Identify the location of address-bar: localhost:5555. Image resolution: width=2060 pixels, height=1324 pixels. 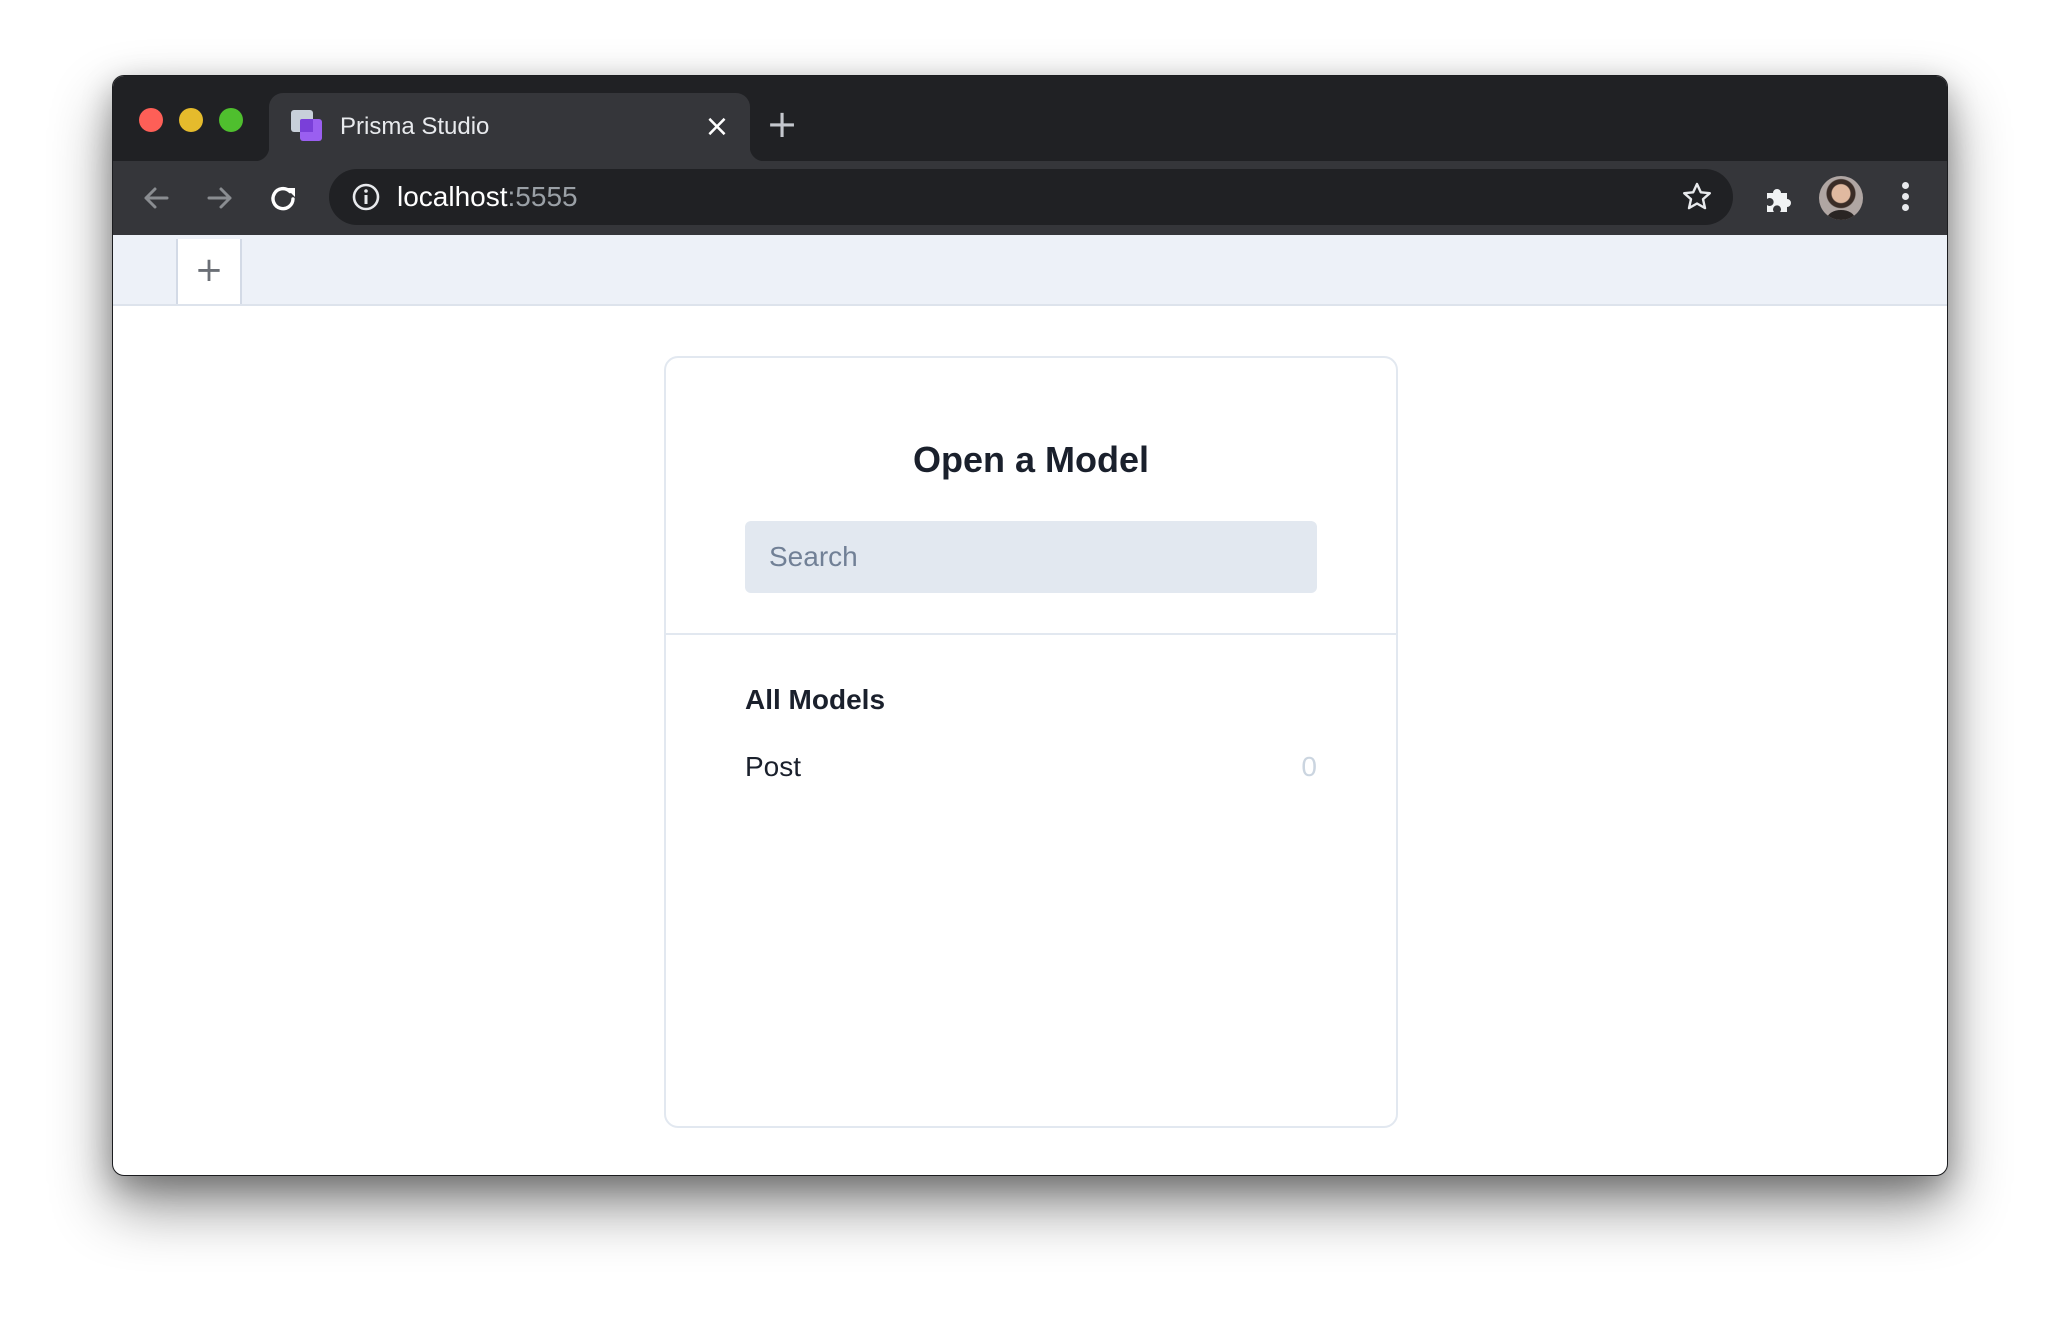
(1031, 197).